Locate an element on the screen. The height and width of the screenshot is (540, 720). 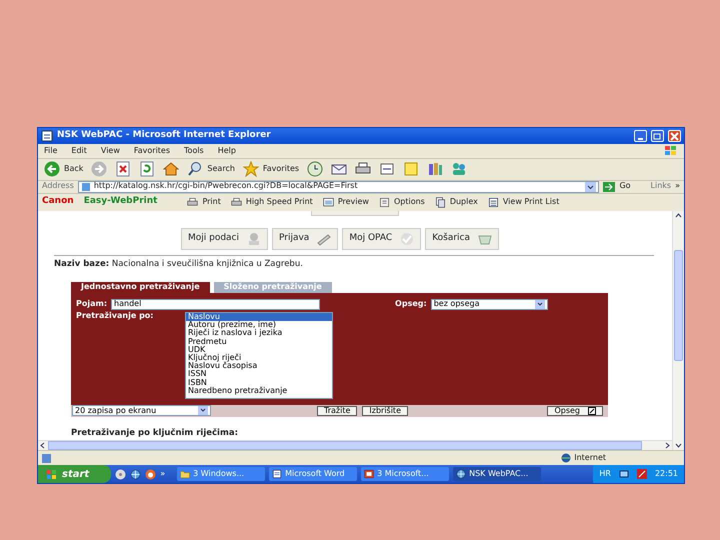
search-by-label: Pretraživanje po: is located at coordinates (115, 317).